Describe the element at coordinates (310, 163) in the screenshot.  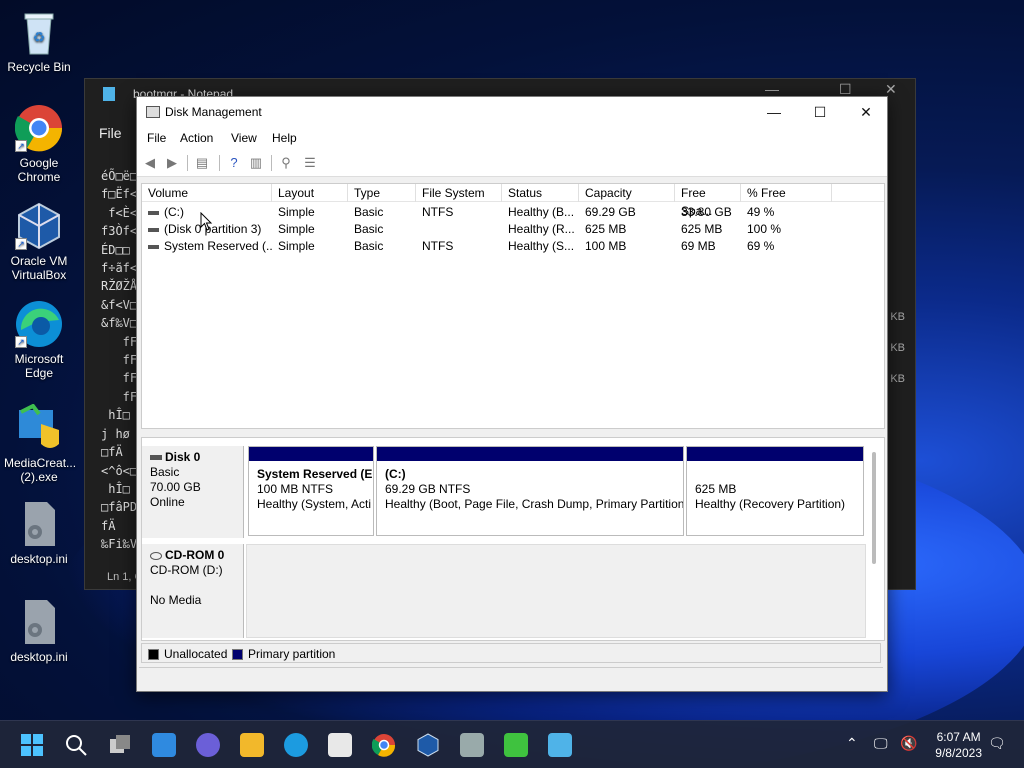
I see `properties-icon: ☰` at that location.